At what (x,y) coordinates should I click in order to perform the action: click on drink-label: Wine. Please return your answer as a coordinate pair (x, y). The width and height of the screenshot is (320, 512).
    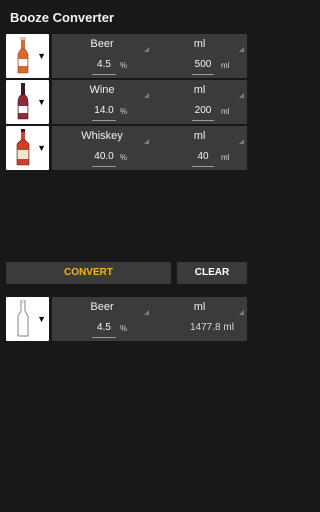
    Looking at the image, I should click on (102, 90).